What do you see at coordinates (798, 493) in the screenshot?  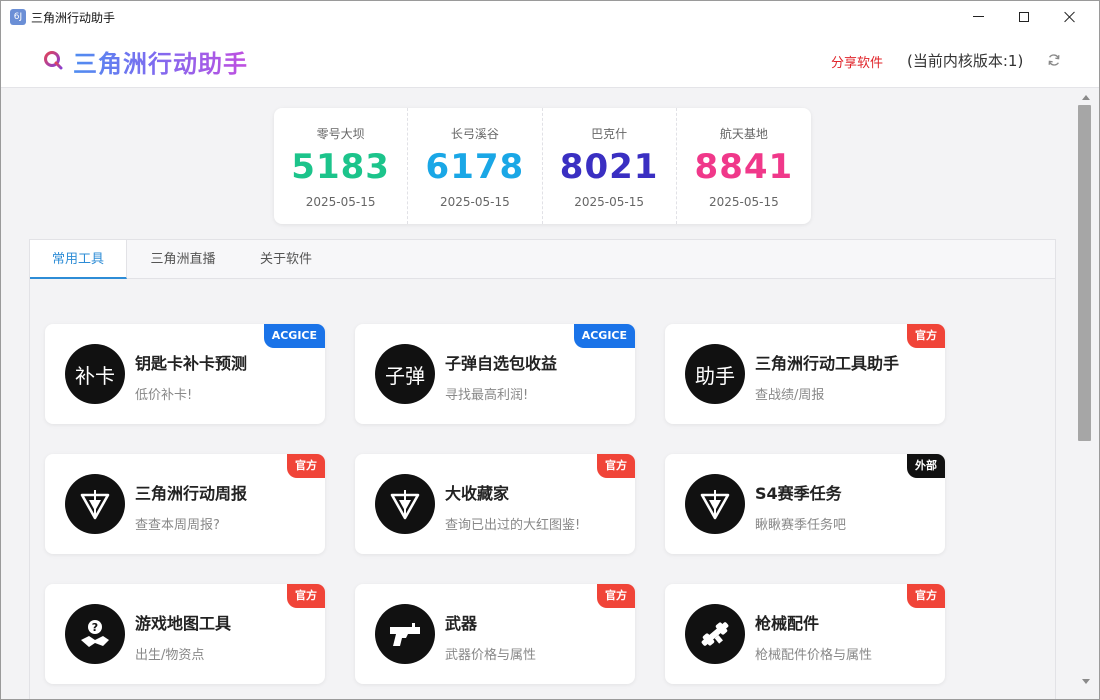 I see `tool-title: S4赛季任务` at bounding box center [798, 493].